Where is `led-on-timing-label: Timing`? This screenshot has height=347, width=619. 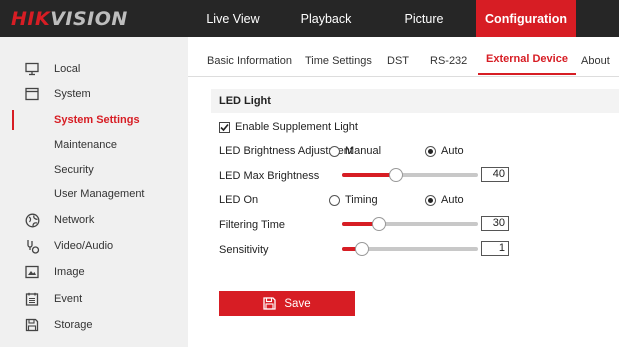 led-on-timing-label: Timing is located at coordinates (361, 200).